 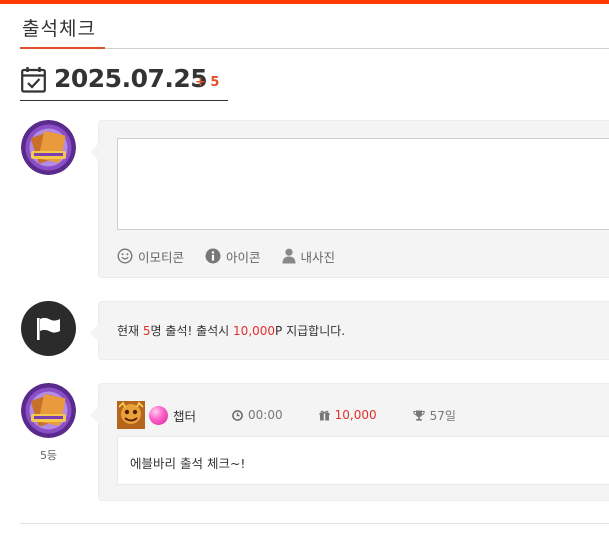 I want to click on streak-value: 57일, so click(x=442, y=415).